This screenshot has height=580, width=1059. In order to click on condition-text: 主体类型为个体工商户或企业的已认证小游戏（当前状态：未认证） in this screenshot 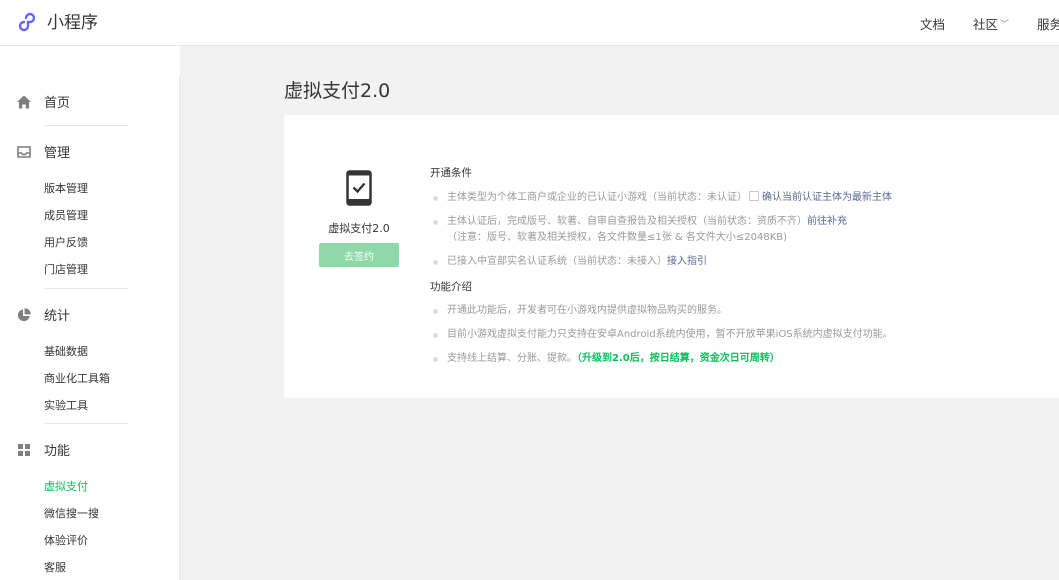, I will do `click(597, 197)`.